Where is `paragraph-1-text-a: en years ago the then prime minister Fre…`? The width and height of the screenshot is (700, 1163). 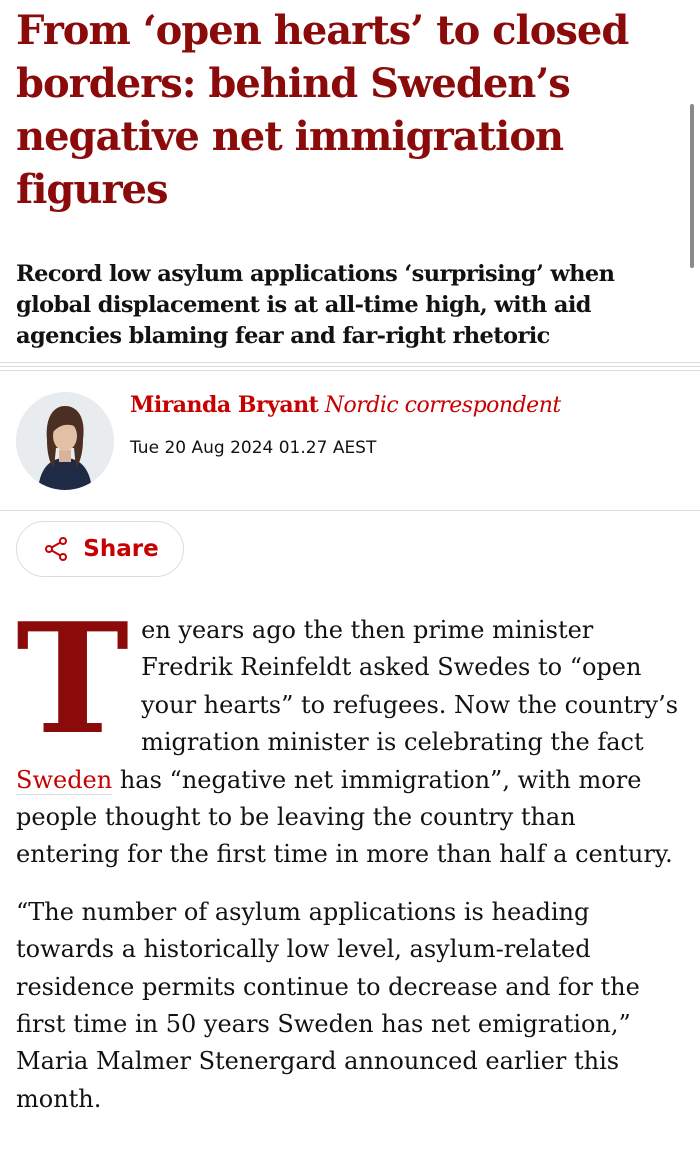 paragraph-1-text-a: en years ago the then prime minister Fre… is located at coordinates (410, 686).